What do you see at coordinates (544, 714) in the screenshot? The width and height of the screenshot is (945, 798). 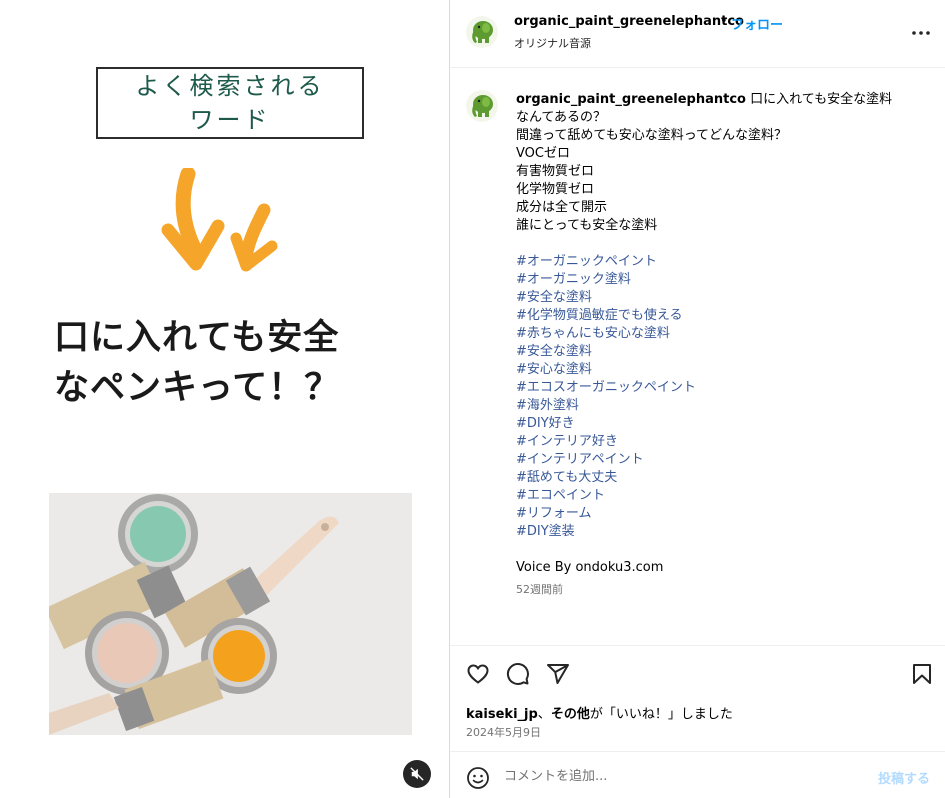 I see `likes-sep: 、` at bounding box center [544, 714].